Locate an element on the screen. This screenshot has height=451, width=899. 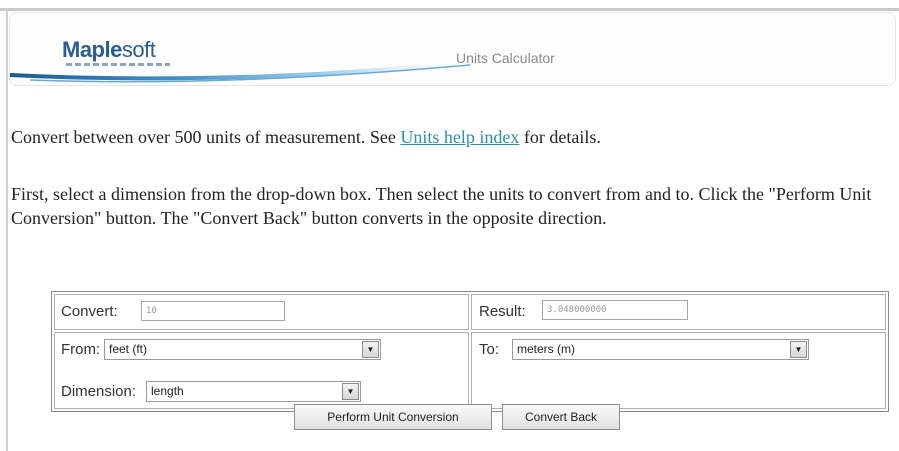
logo-tagline is located at coordinates (118, 64).